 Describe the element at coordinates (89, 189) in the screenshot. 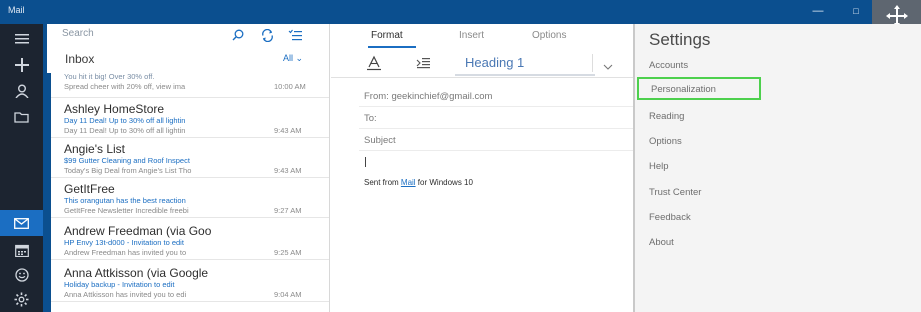

I see `message-sender: GetItFree` at that location.